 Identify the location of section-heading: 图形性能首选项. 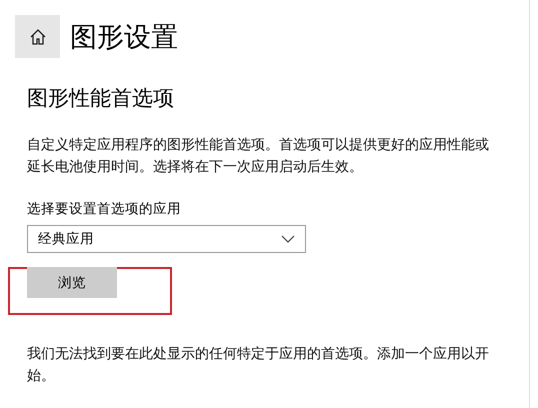
(101, 98).